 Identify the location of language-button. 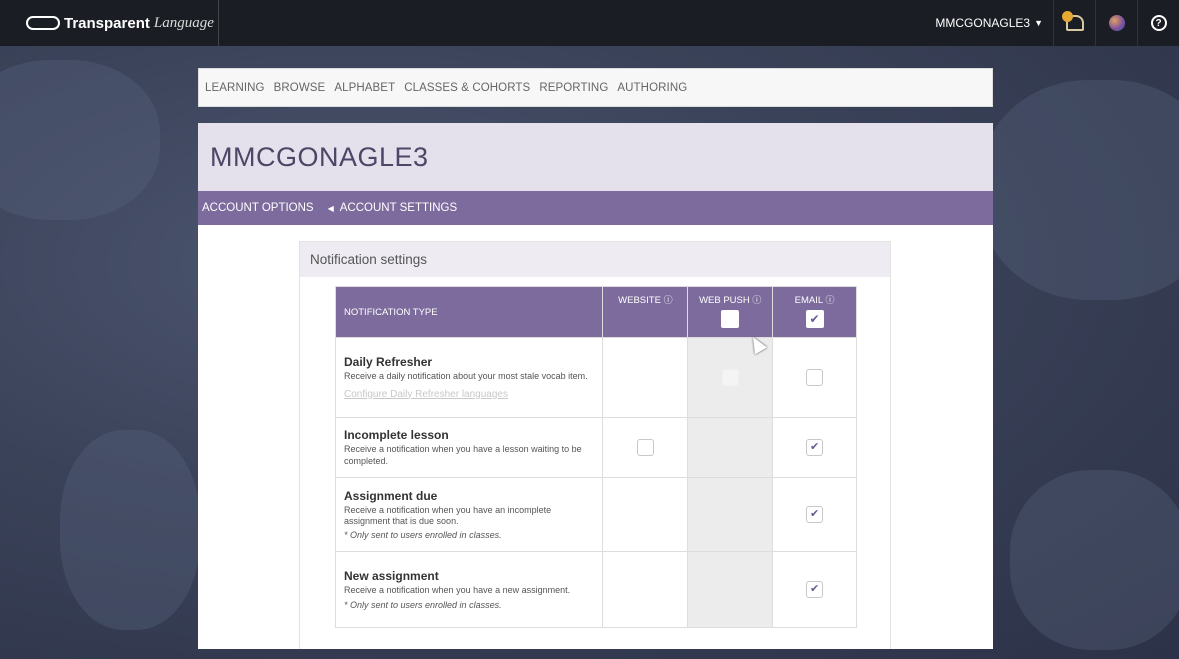
(1116, 23).